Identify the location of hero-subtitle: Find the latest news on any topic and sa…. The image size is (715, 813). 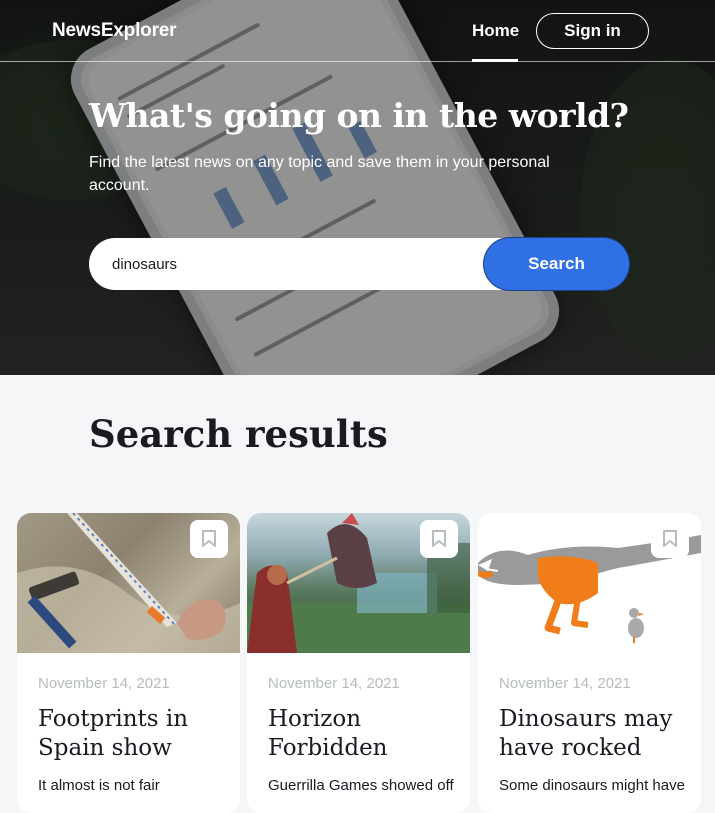
(319, 174).